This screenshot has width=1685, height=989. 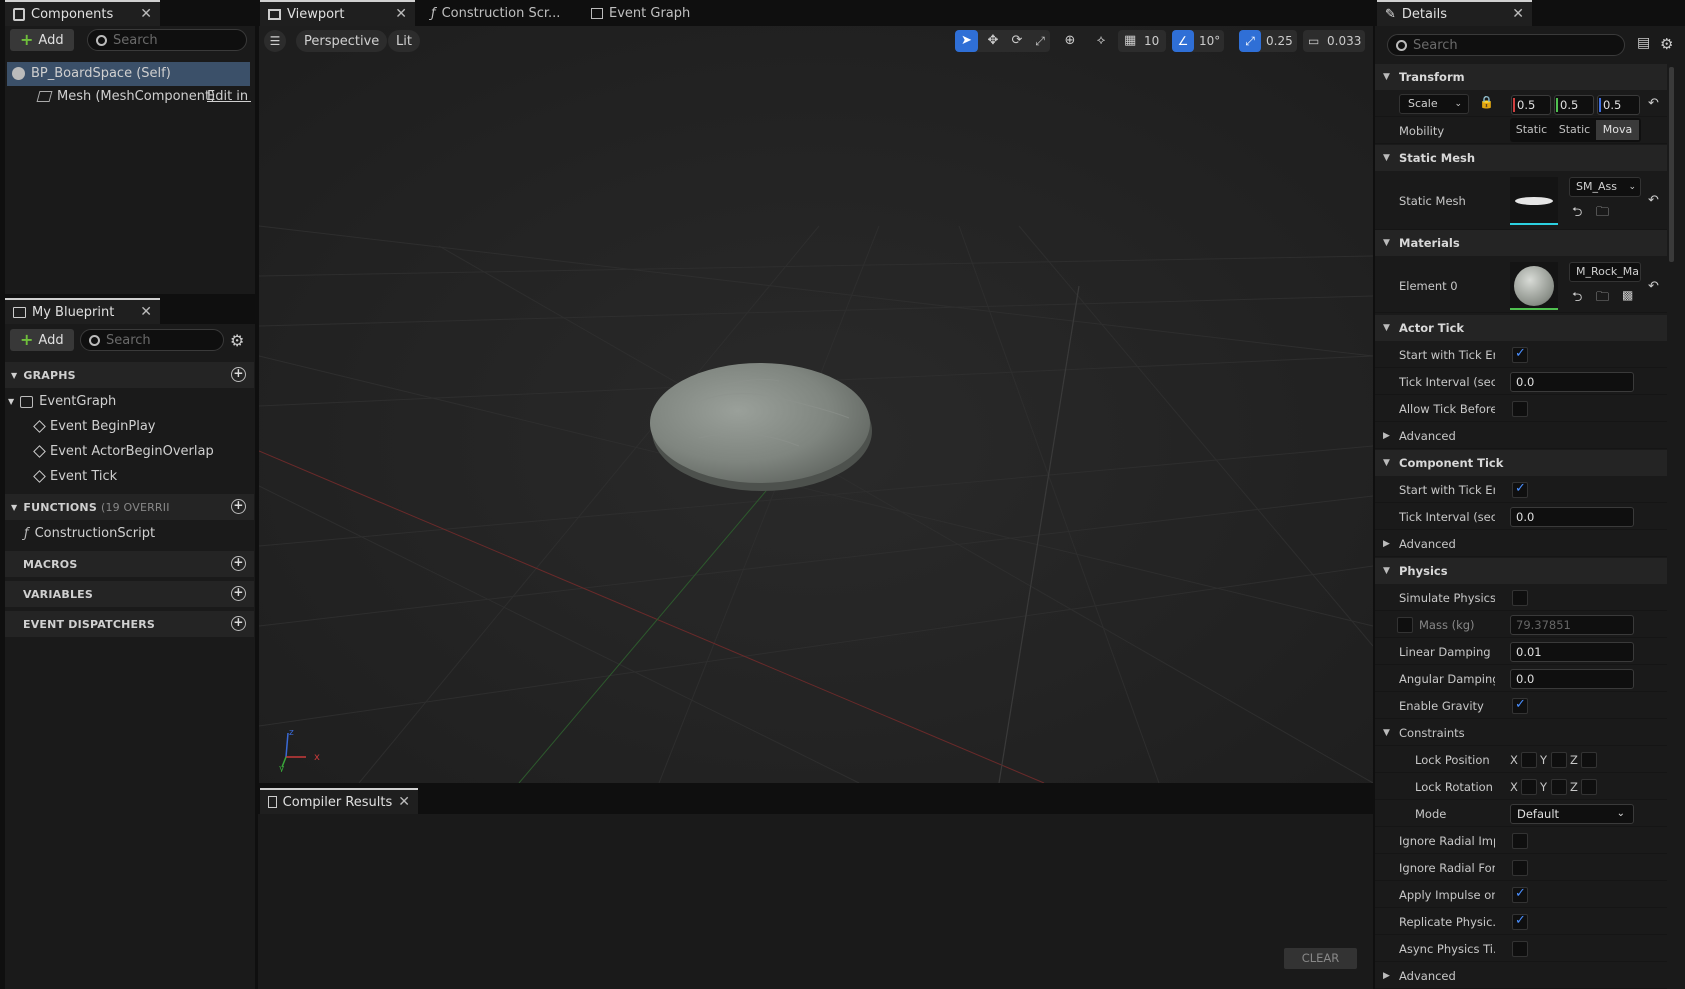 I want to click on dispatchers-section: EVENT DISPATCHERS +, so click(x=129, y=624).